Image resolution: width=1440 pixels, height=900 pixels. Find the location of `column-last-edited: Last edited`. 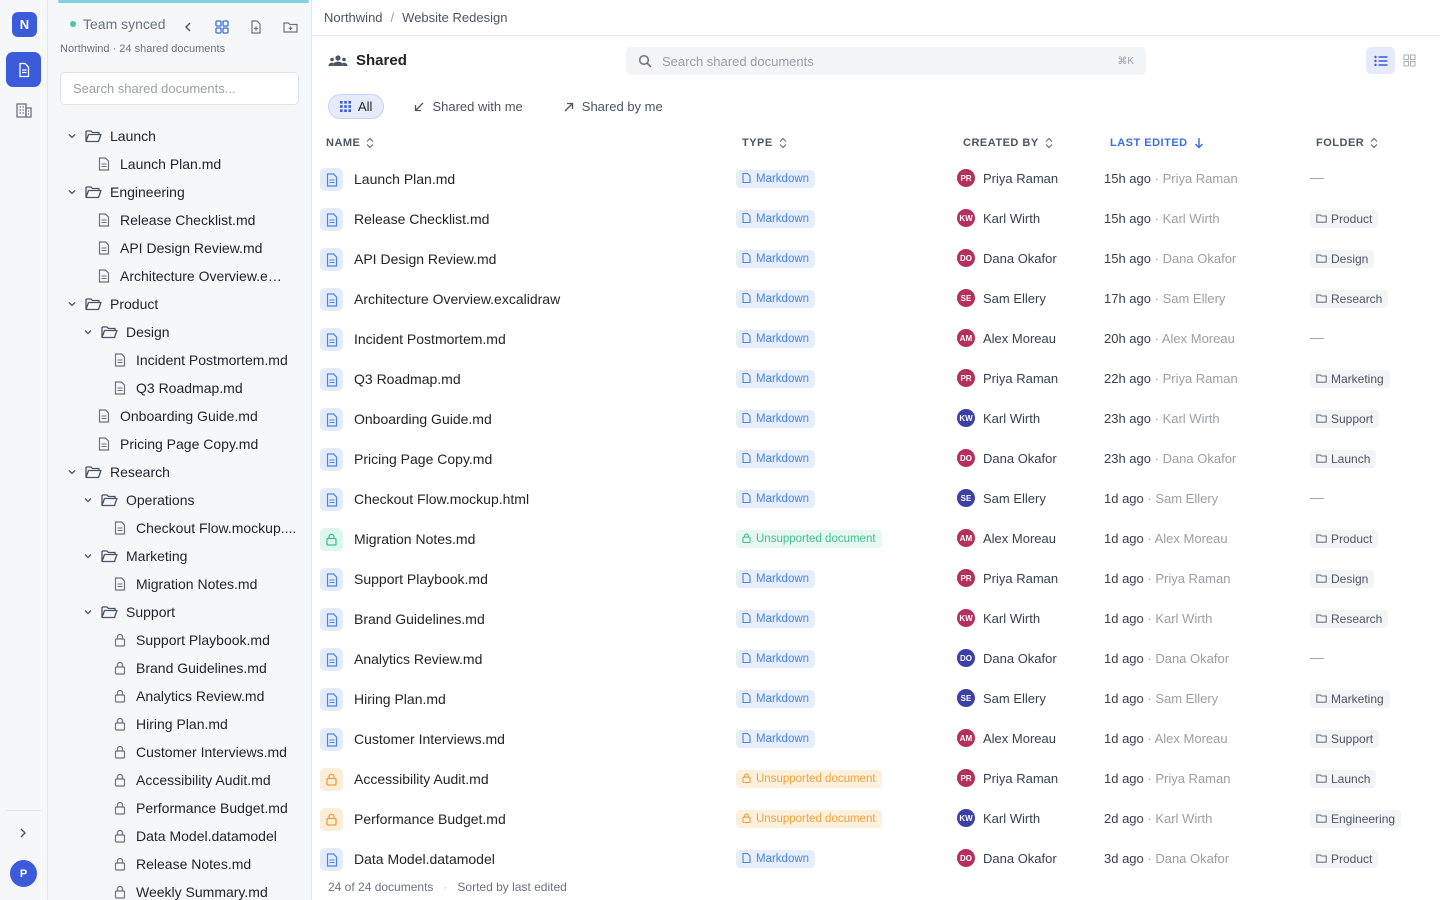

column-last-edited: Last edited is located at coordinates (1157, 143).